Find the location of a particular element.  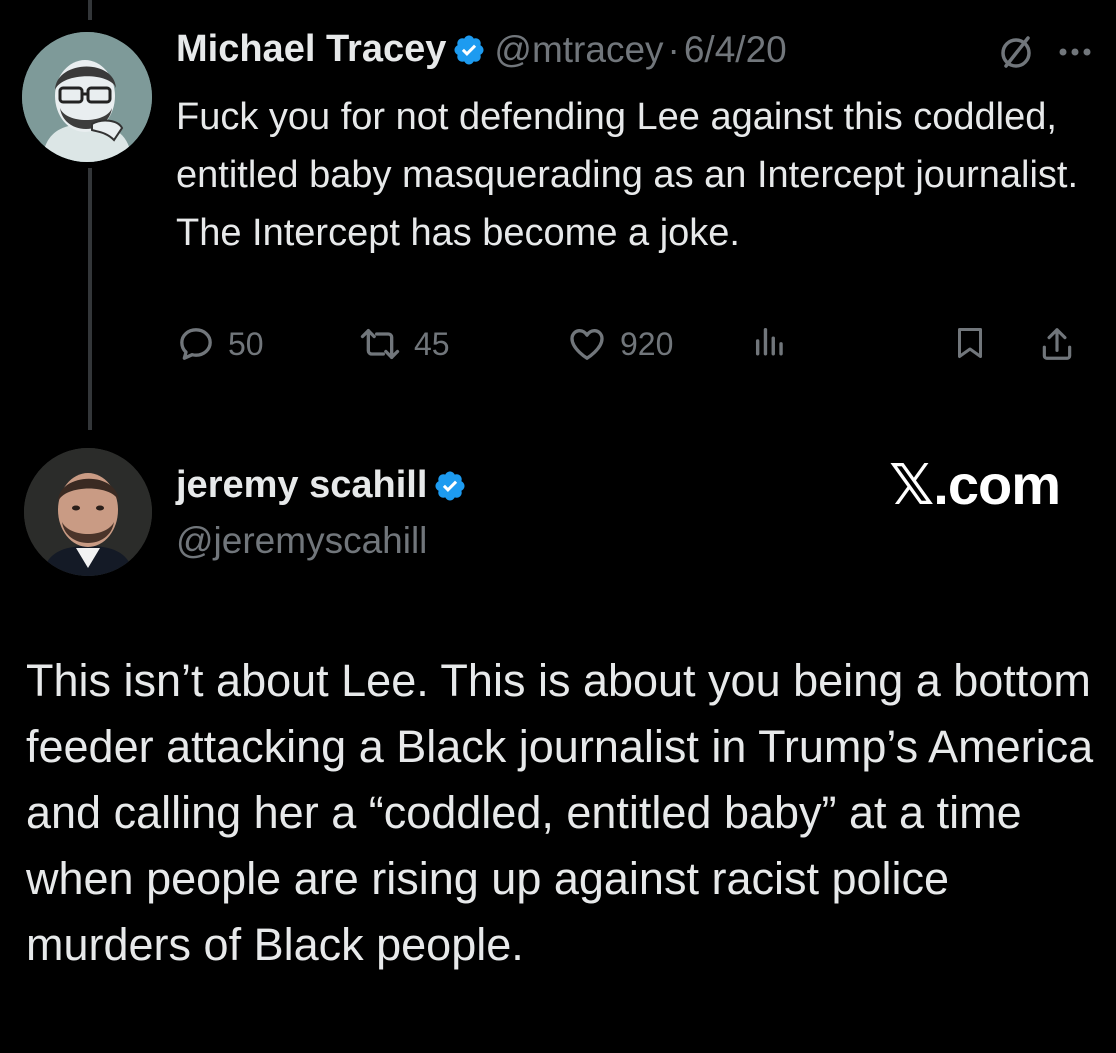

avatar-illustration is located at coordinates (87, 97).